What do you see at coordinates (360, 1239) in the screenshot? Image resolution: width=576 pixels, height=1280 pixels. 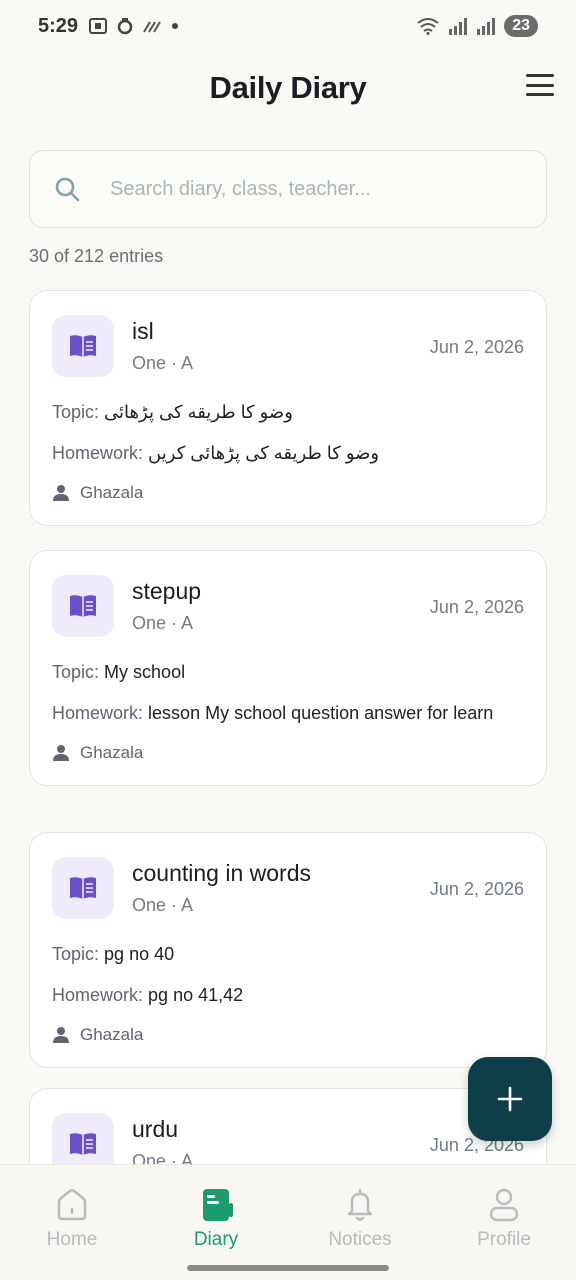 I see `nav-label: Notices` at bounding box center [360, 1239].